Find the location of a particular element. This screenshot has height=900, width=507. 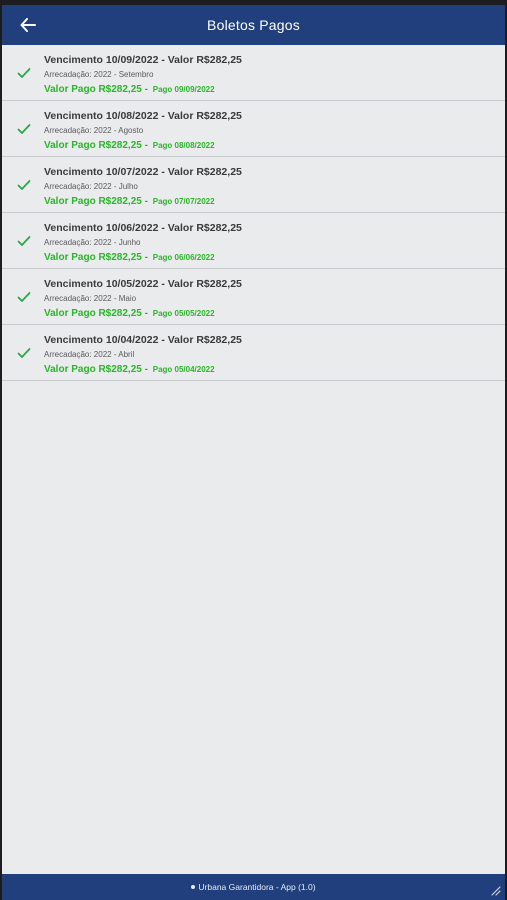

item-paid-line: Valor Pago R$282,25 - Pago 09/09/2022 is located at coordinates (274, 89).